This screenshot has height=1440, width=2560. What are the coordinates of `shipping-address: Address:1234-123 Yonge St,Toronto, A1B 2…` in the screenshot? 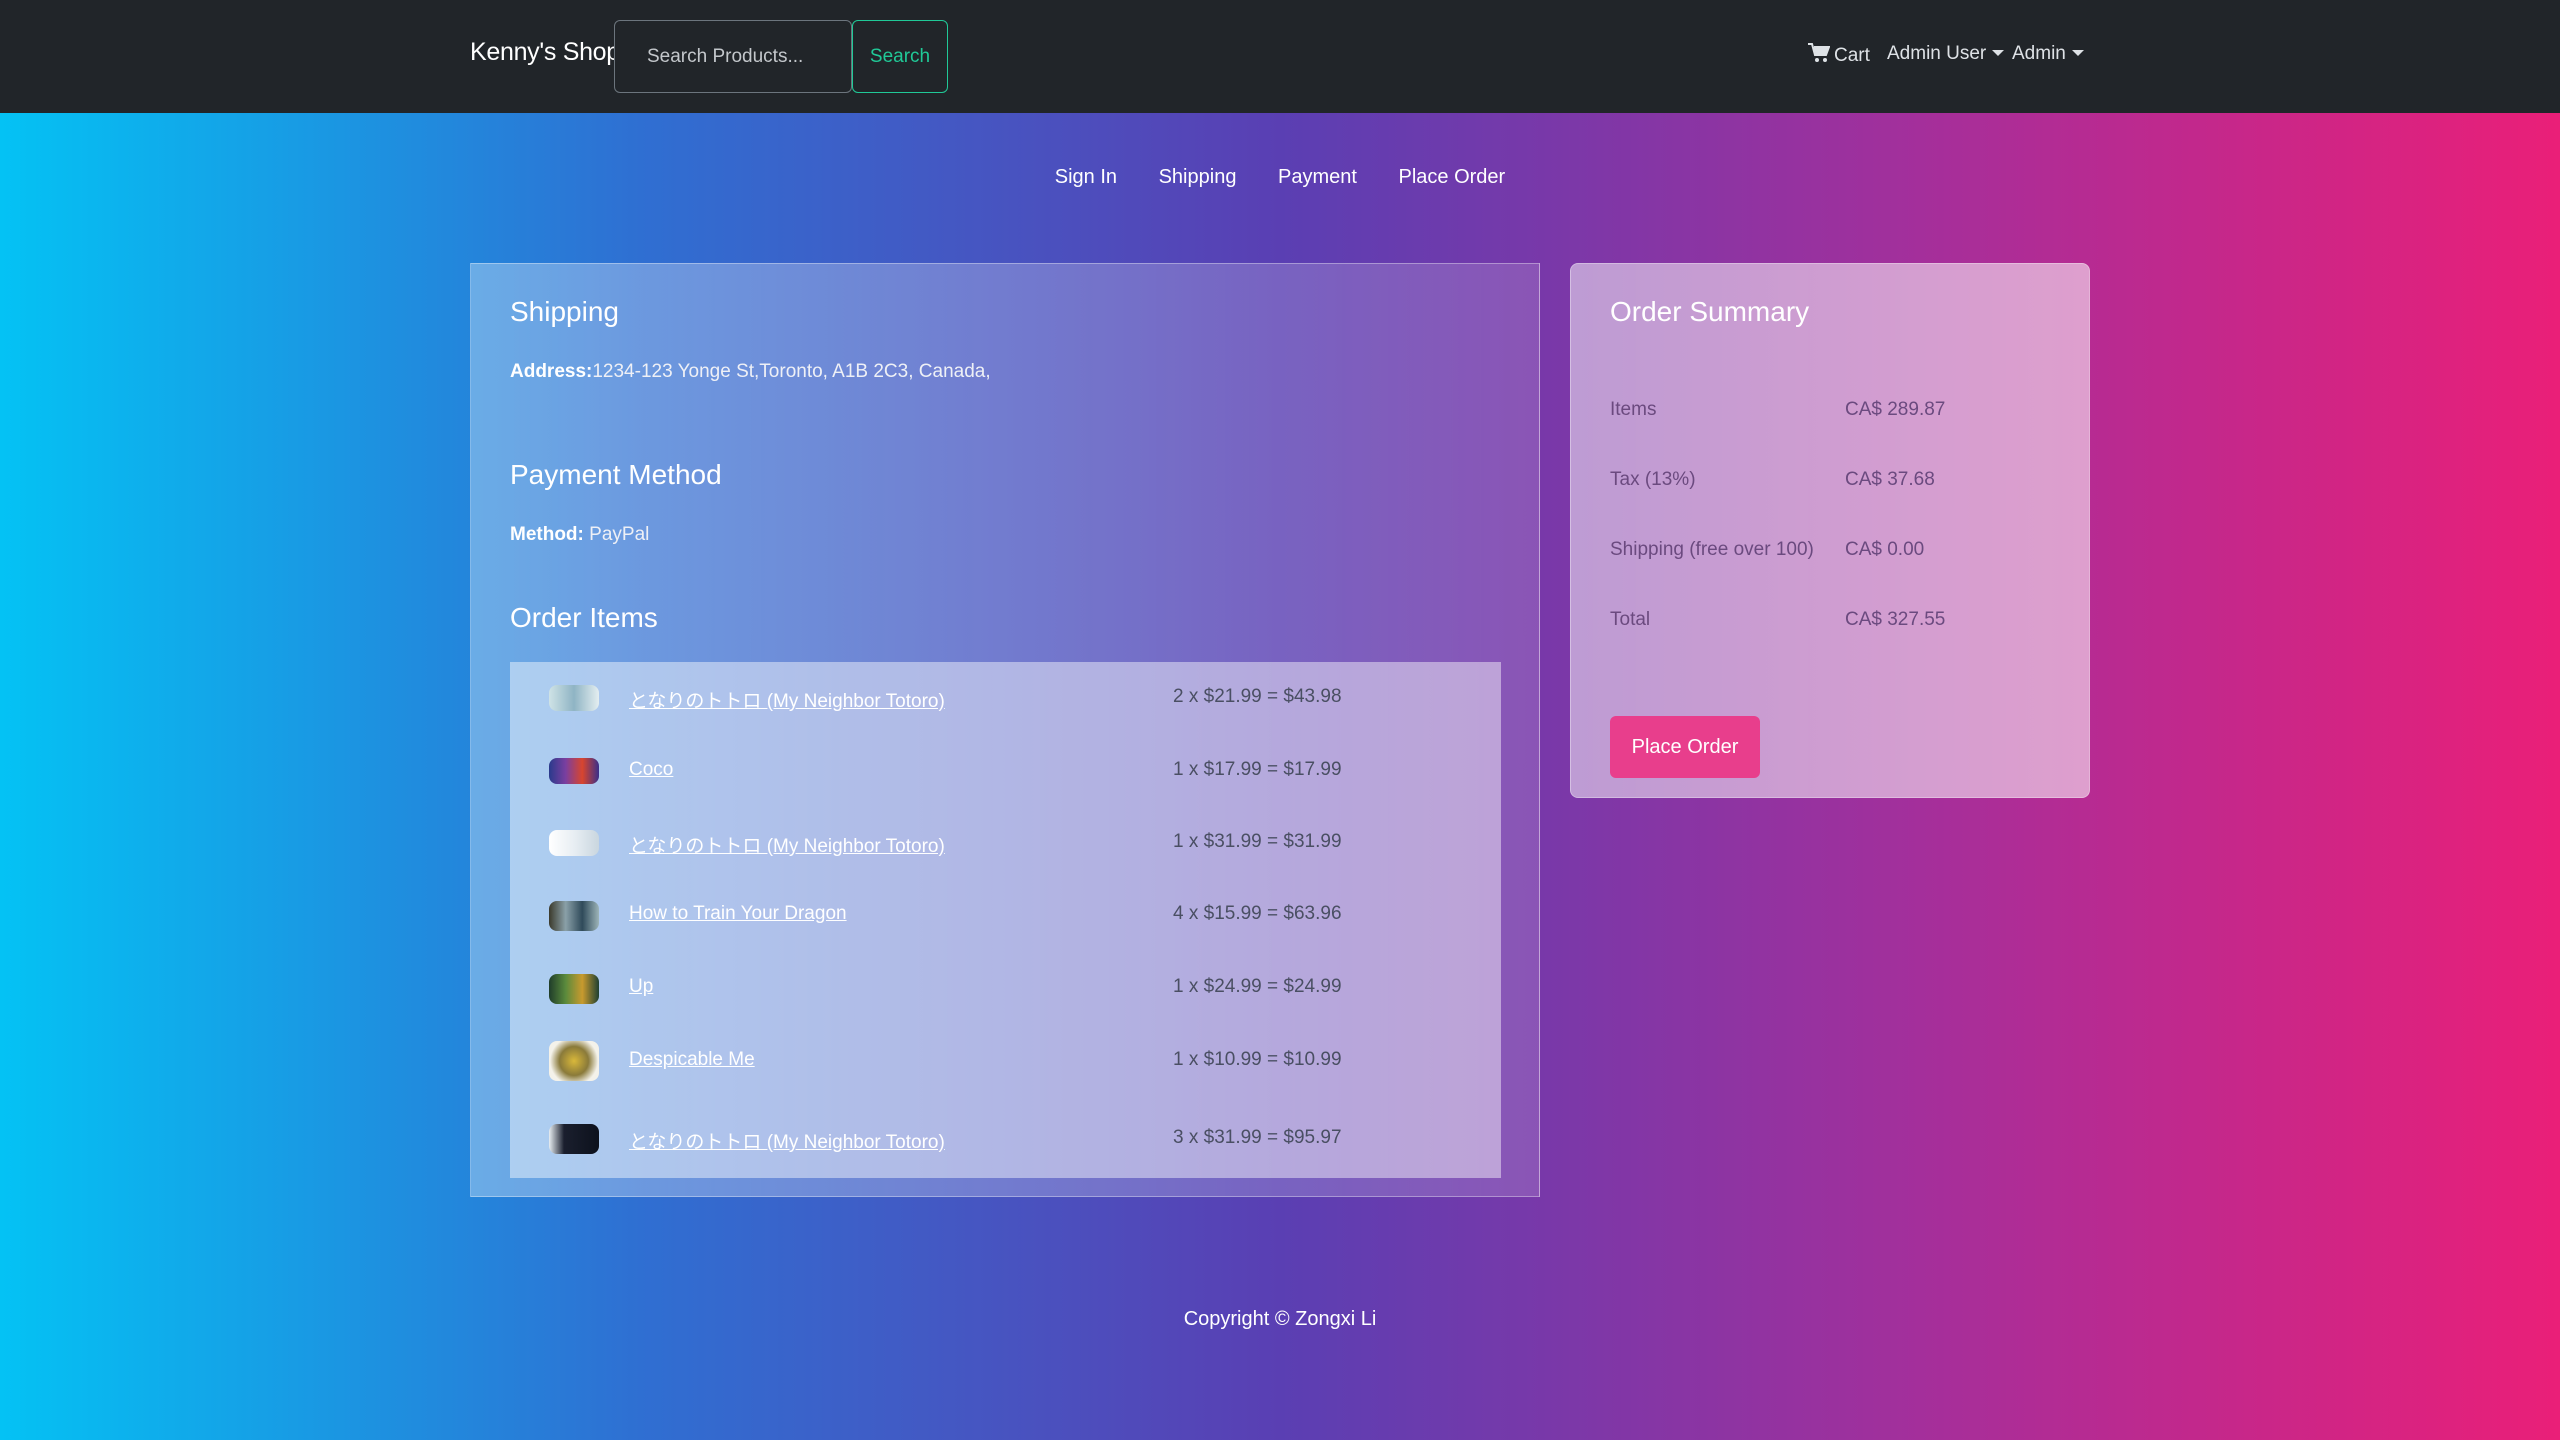 It's located at (750, 372).